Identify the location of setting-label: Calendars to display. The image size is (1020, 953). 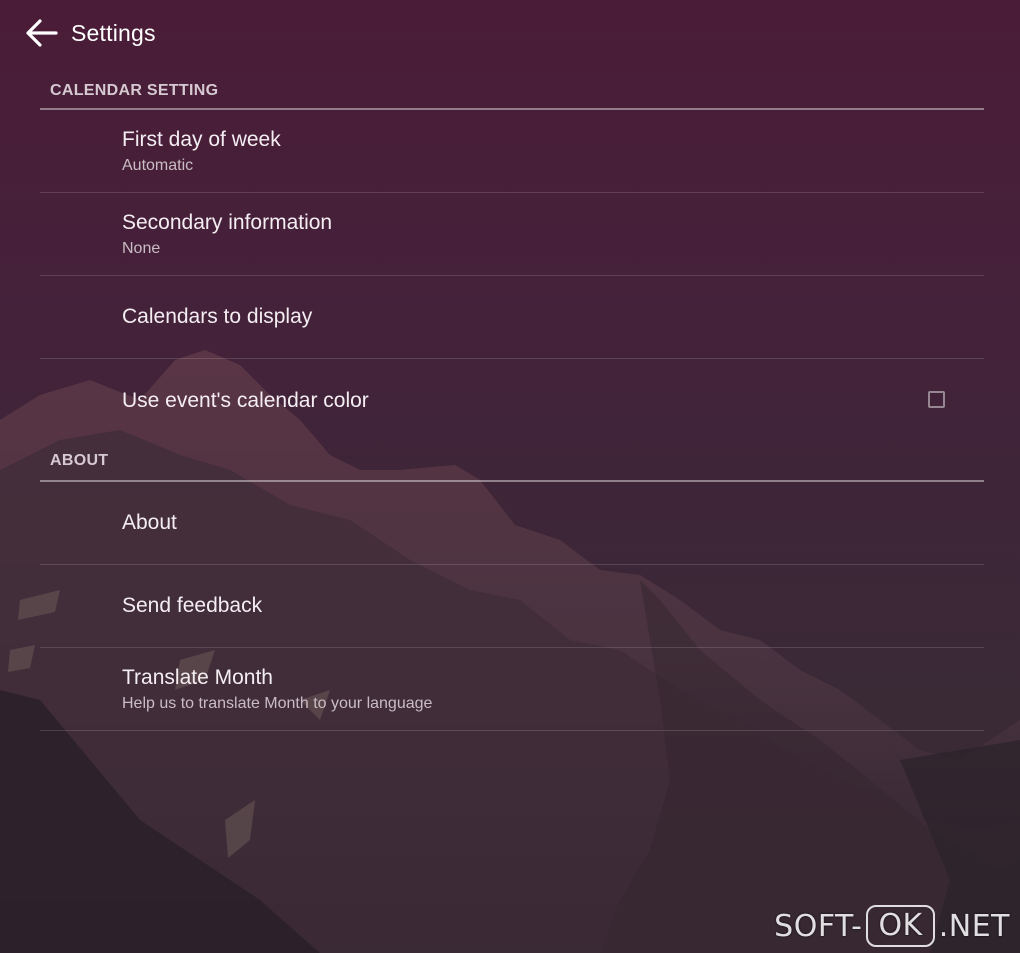
(217, 316).